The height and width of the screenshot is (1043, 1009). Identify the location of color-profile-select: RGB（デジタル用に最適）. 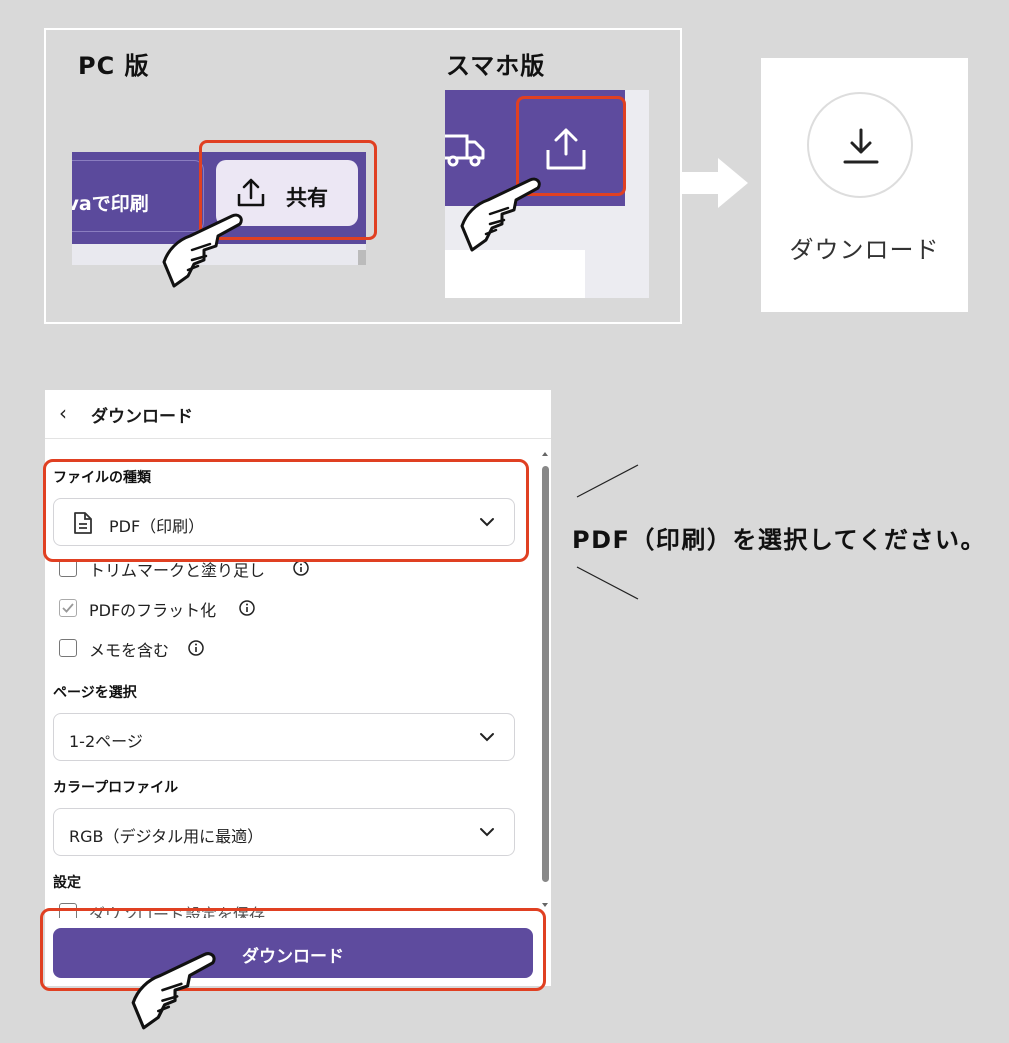
(284, 832).